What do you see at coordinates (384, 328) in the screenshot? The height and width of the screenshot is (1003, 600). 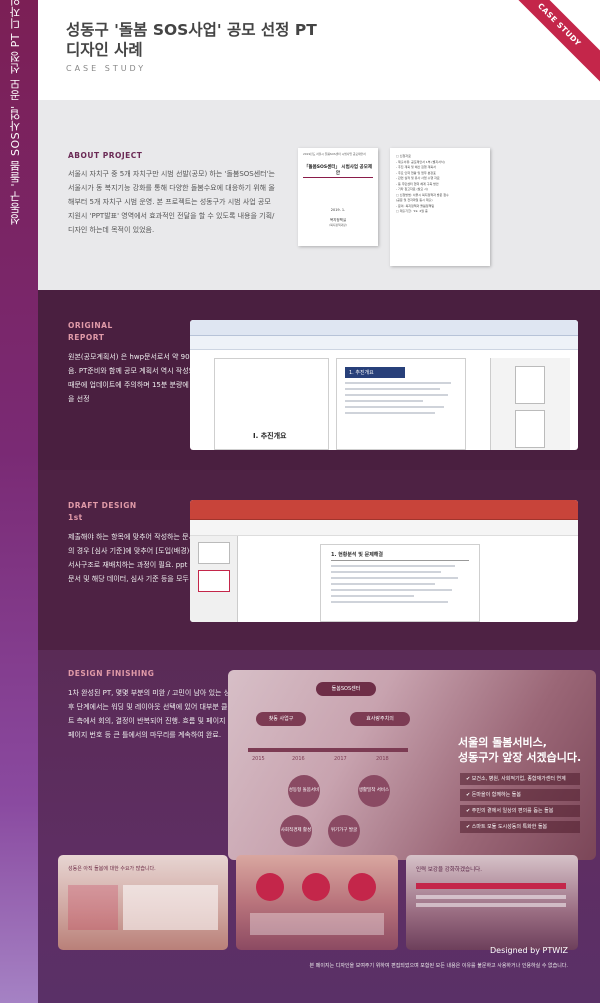 I see `hwp-toolbar` at bounding box center [384, 328].